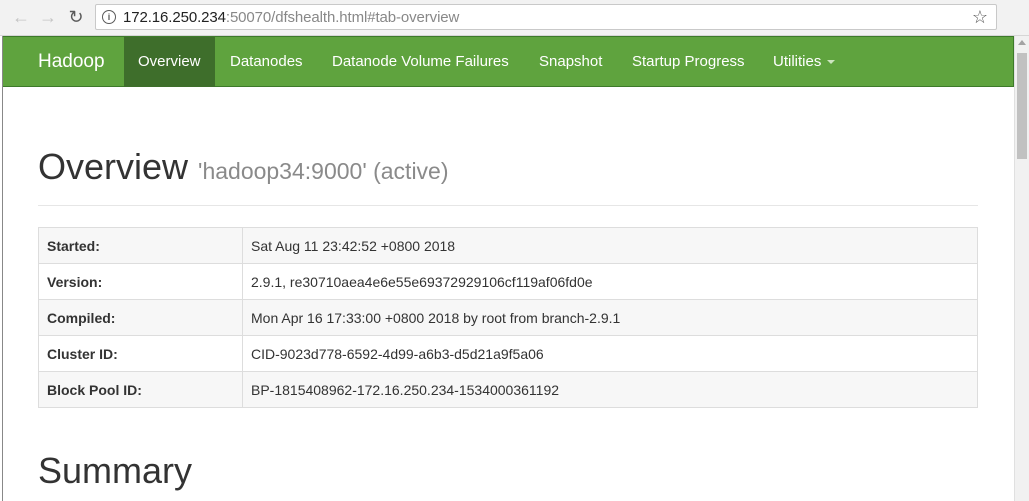 Image resolution: width=1029 pixels, height=501 pixels. Describe the element at coordinates (323, 171) in the screenshot. I see `page-subtitle: 'hadoop34:9000' (active)` at that location.